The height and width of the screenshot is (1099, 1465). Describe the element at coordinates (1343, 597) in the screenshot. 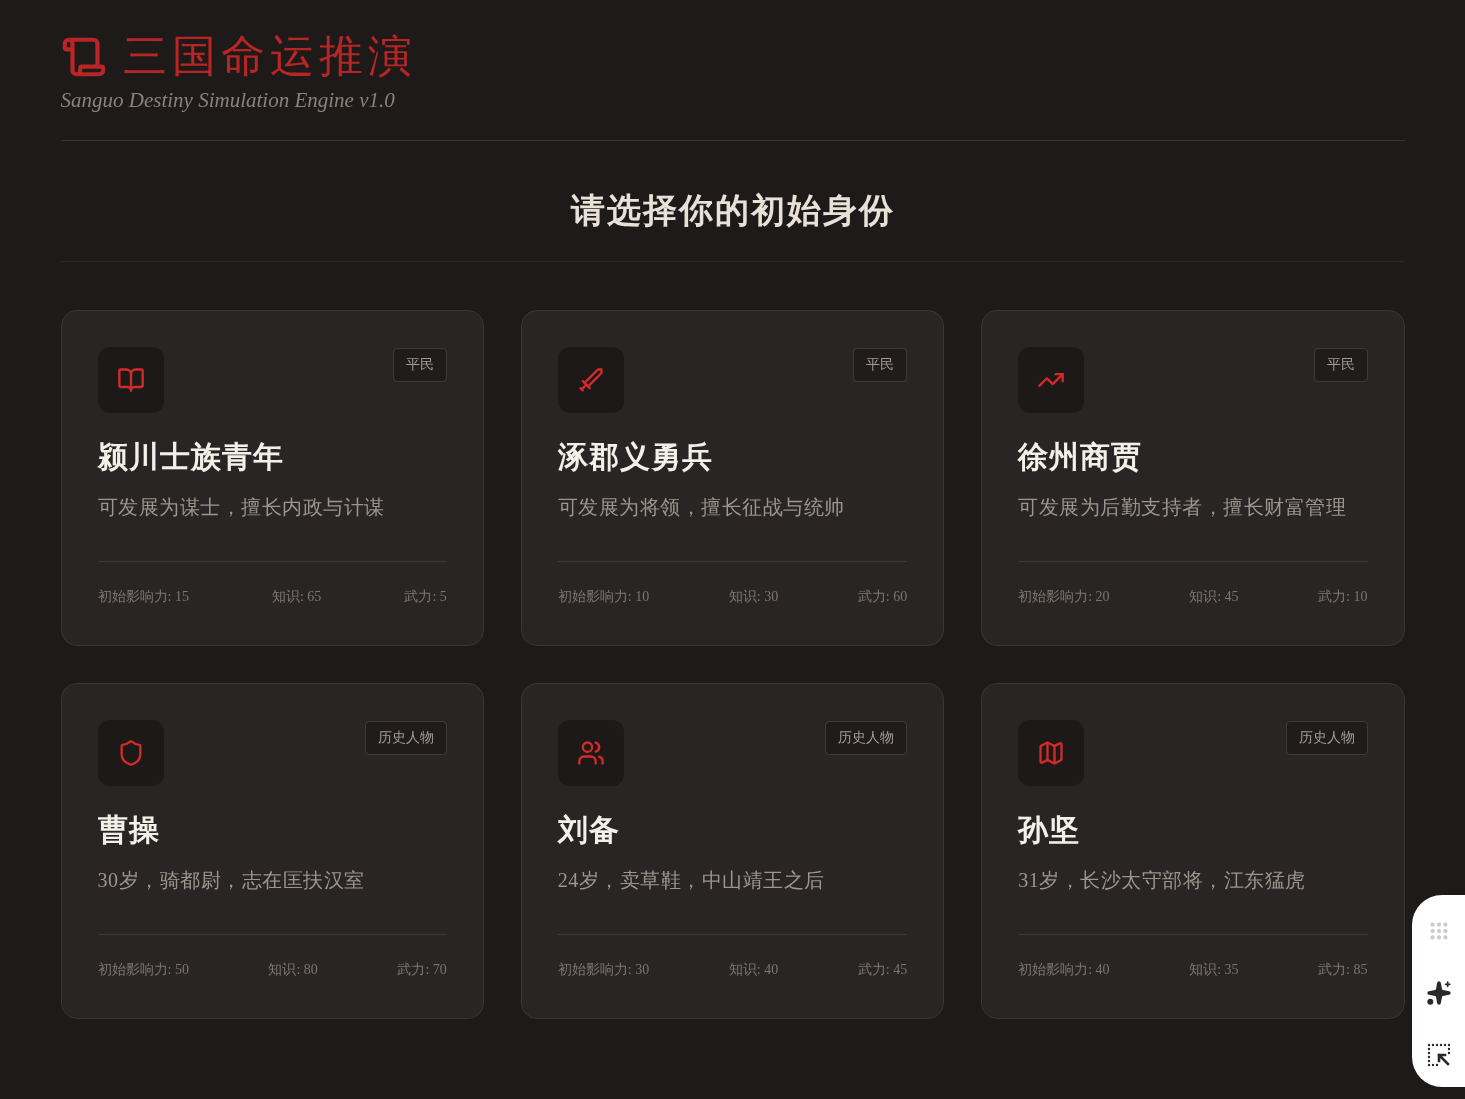

I see `stat-text: 武力: 10` at that location.